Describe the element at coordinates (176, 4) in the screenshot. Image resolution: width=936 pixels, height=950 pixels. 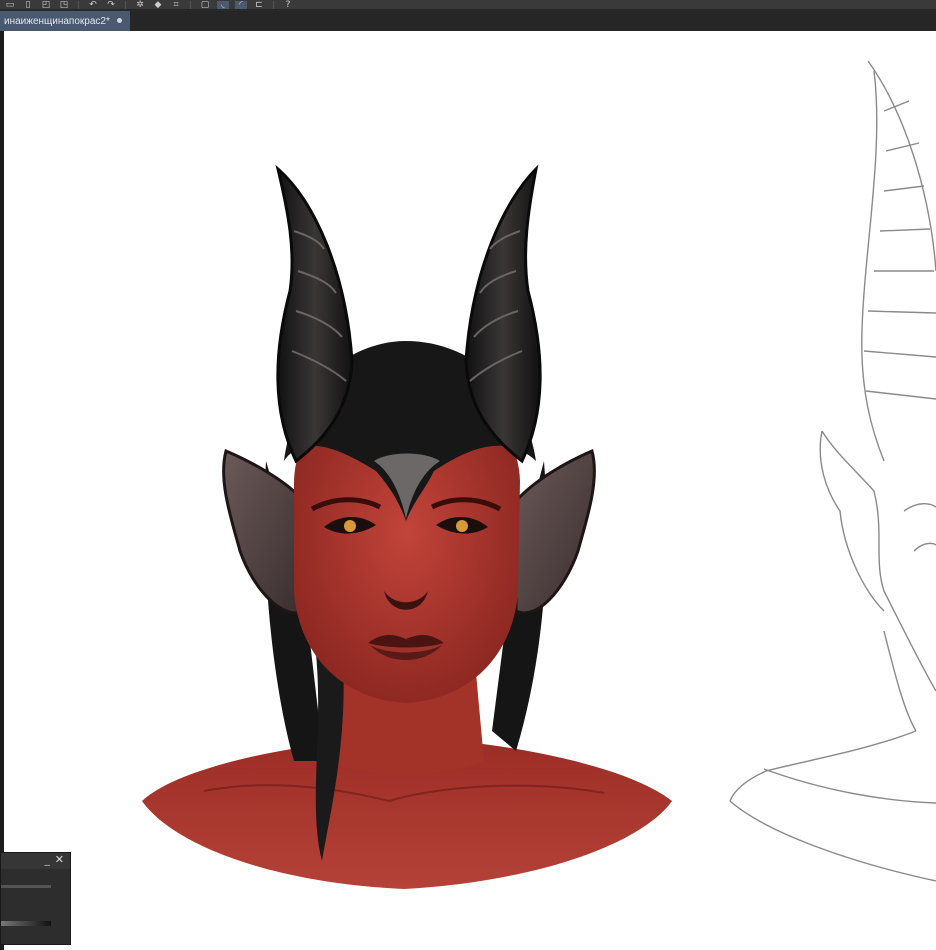
I see `crop-icon: ⌗` at that location.